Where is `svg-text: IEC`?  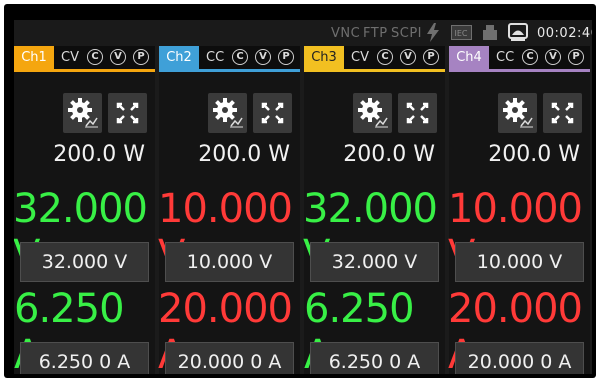
svg-text: IEC is located at coordinates (461, 33).